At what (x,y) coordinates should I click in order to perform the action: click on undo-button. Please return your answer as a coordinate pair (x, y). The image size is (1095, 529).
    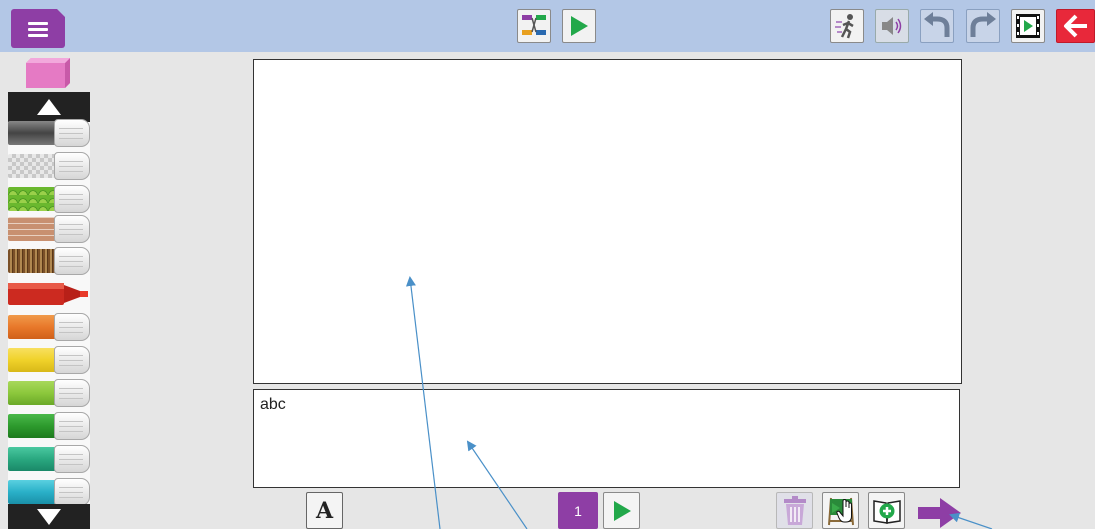
    Looking at the image, I should click on (937, 26).